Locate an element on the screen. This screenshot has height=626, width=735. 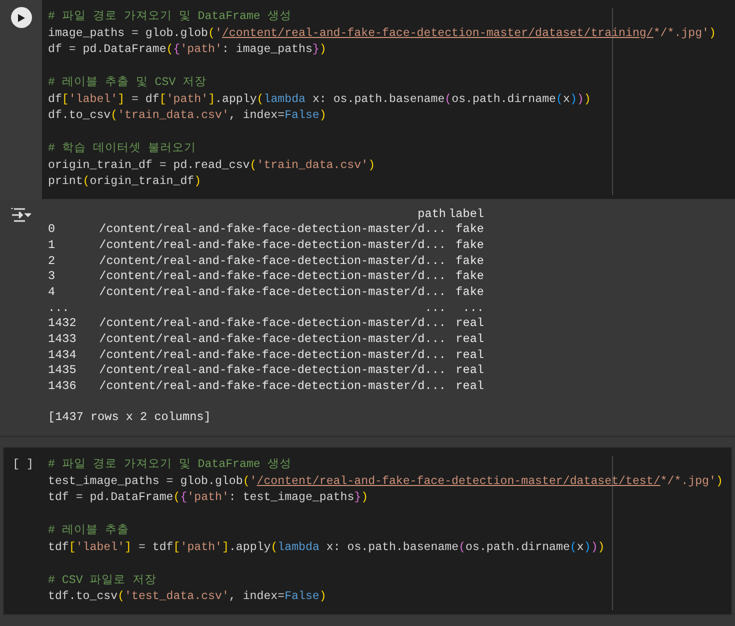
code-line: df.to_csv('train_data.csv', index=False) is located at coordinates (188, 116).